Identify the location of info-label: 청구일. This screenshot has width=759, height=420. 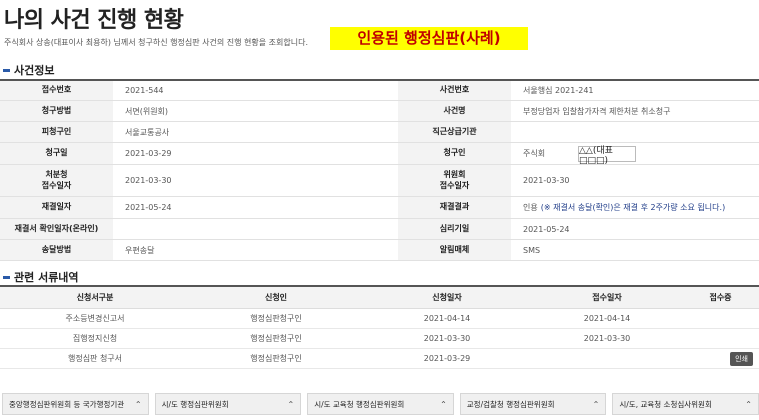
(56, 153).